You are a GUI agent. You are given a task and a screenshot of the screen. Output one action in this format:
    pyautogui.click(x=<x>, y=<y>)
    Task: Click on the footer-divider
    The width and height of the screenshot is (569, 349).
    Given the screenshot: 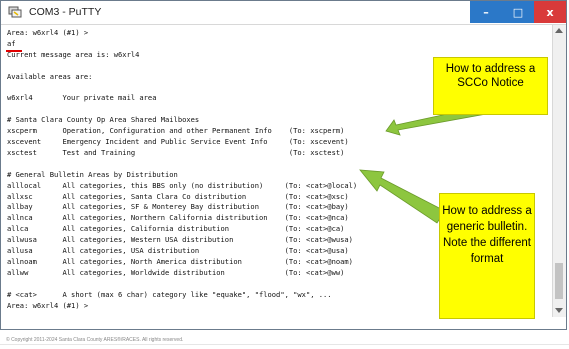 What is the action you would take?
    pyautogui.click(x=284, y=344)
    